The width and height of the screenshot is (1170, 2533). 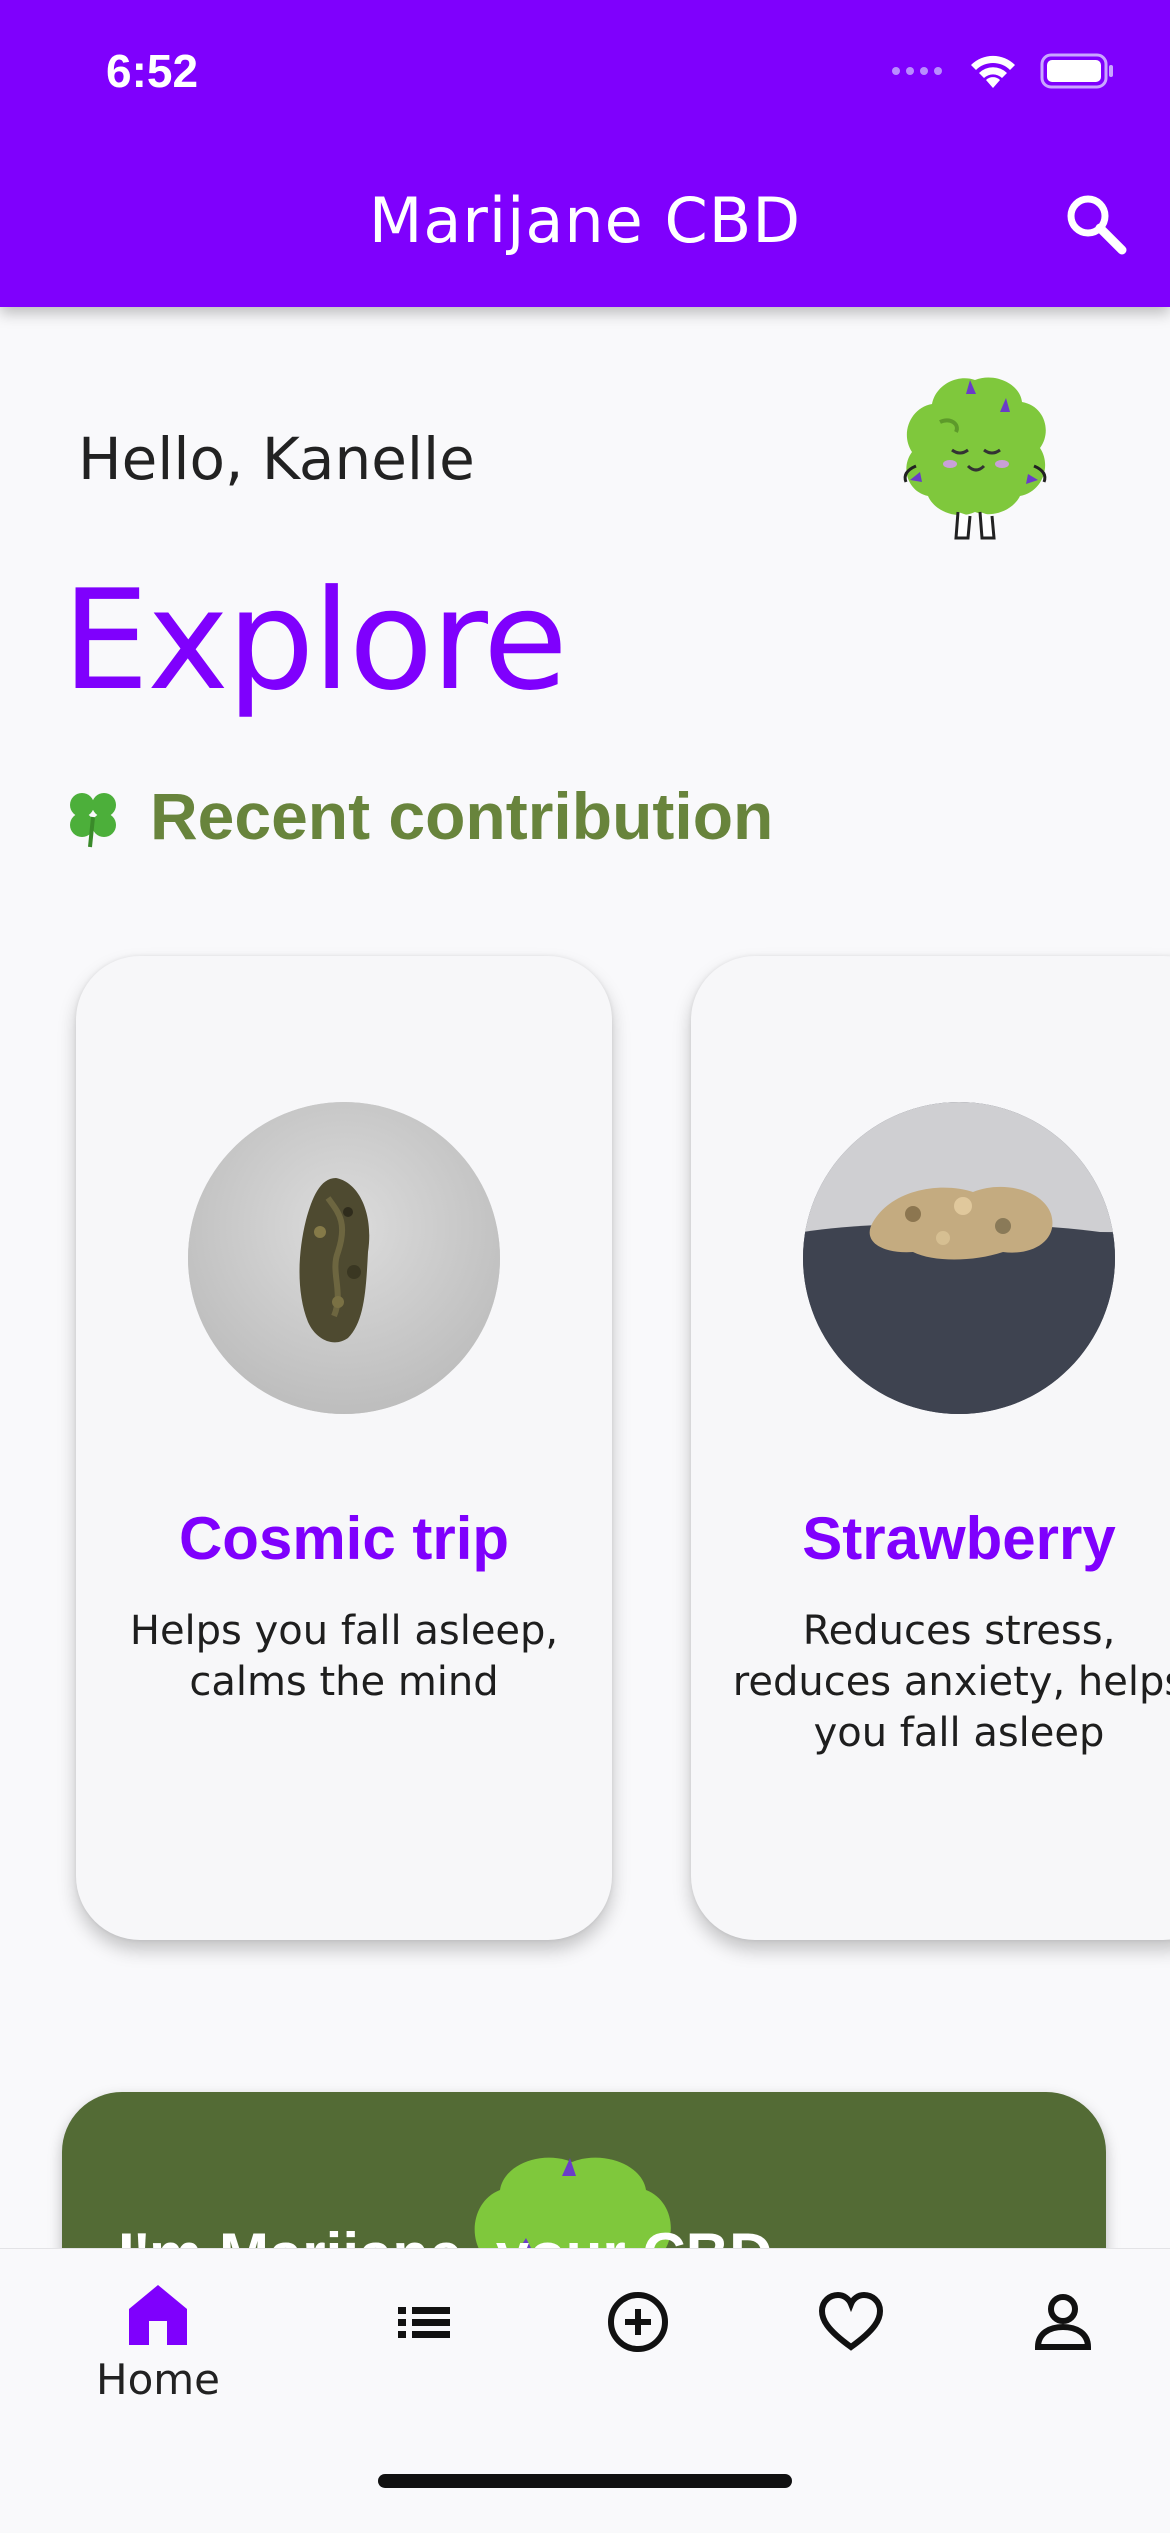 What do you see at coordinates (917, 71) in the screenshot?
I see `signal-icon` at bounding box center [917, 71].